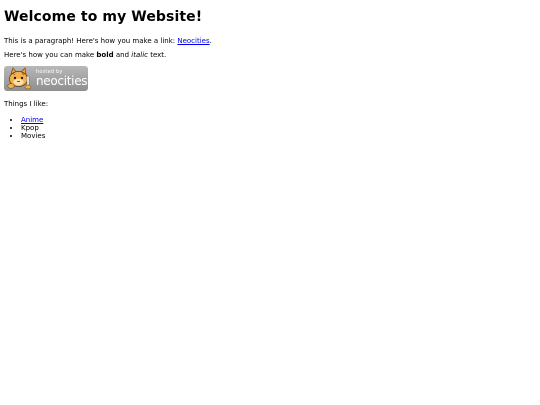  Describe the element at coordinates (50, 54) in the screenshot. I see `formatting-text: Here's how you can make` at that location.